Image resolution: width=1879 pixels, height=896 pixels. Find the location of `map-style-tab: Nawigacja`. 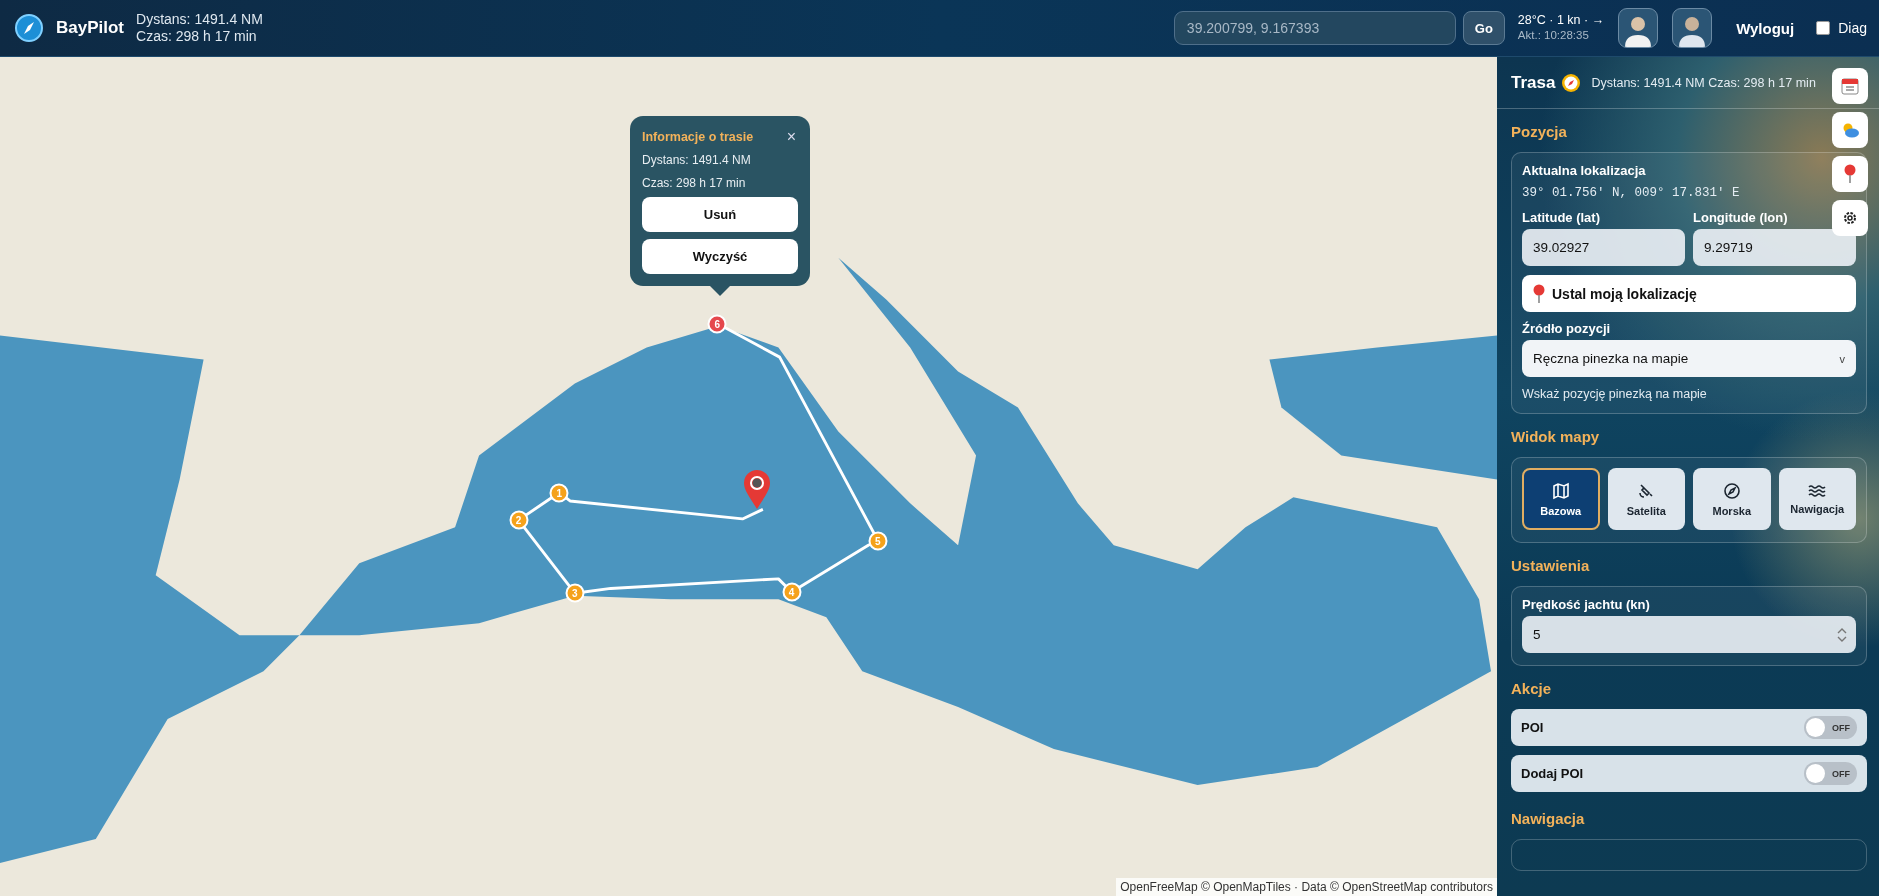

map-style-tab: Nawigacja is located at coordinates (1817, 499).